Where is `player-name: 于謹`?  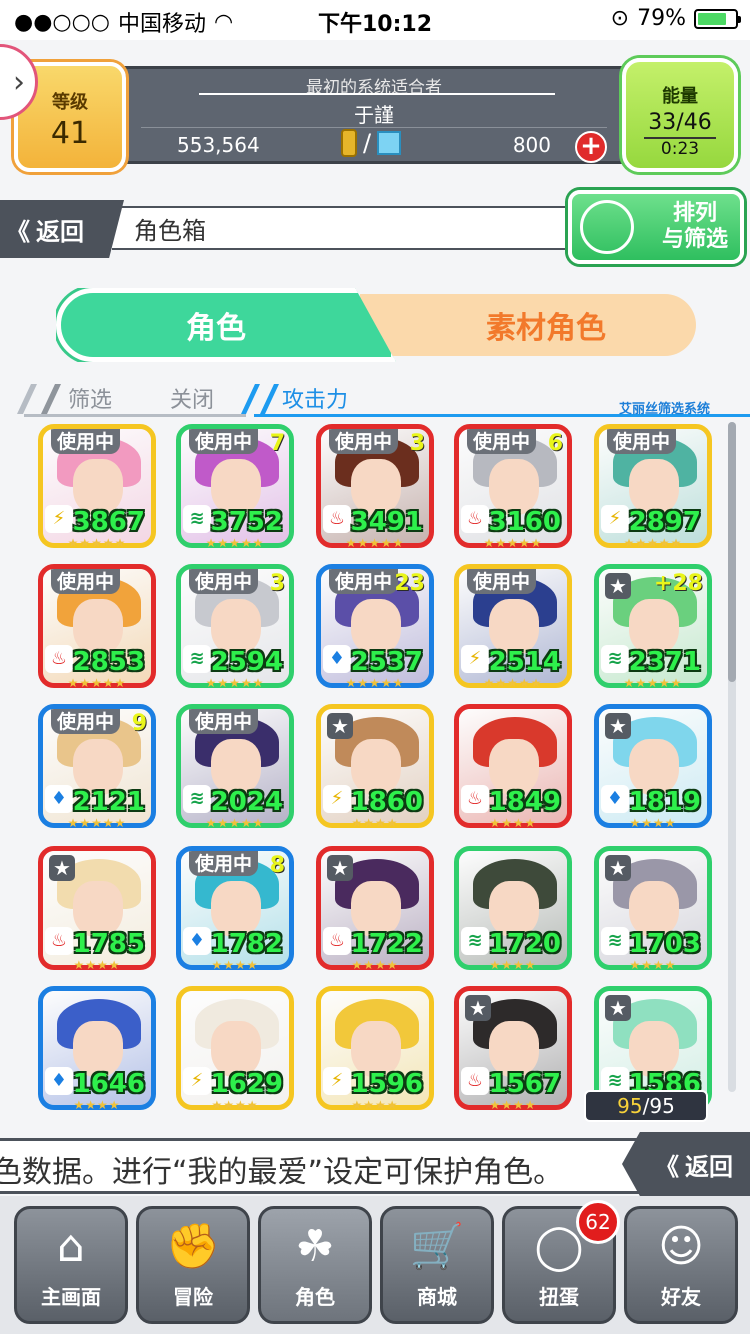
player-name: 于謹 is located at coordinates (374, 115).